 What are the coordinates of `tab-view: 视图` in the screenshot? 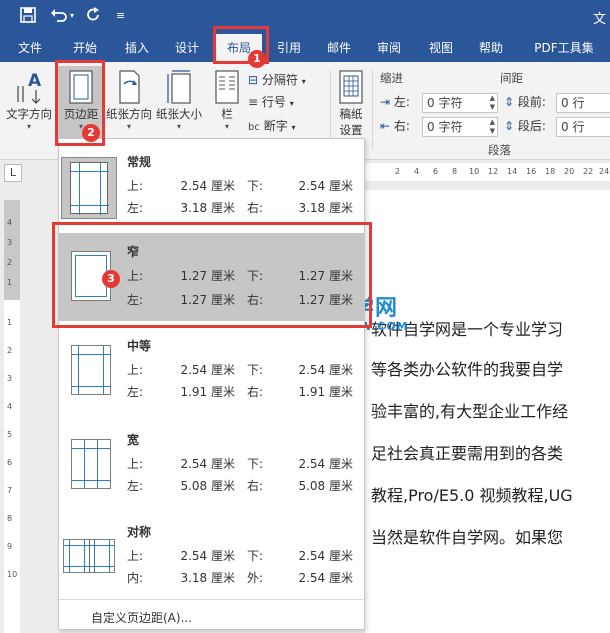 It's located at (441, 48).